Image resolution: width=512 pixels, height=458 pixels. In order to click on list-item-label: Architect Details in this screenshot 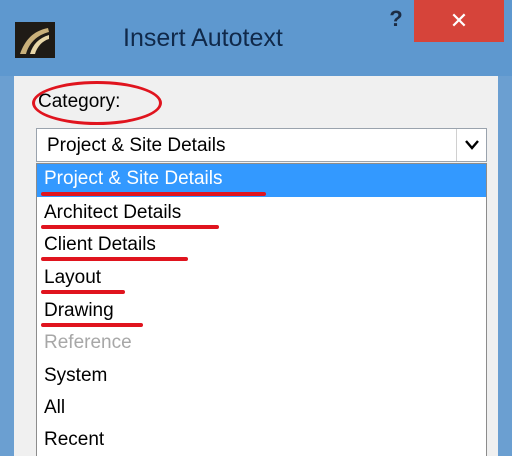, I will do `click(113, 212)`.